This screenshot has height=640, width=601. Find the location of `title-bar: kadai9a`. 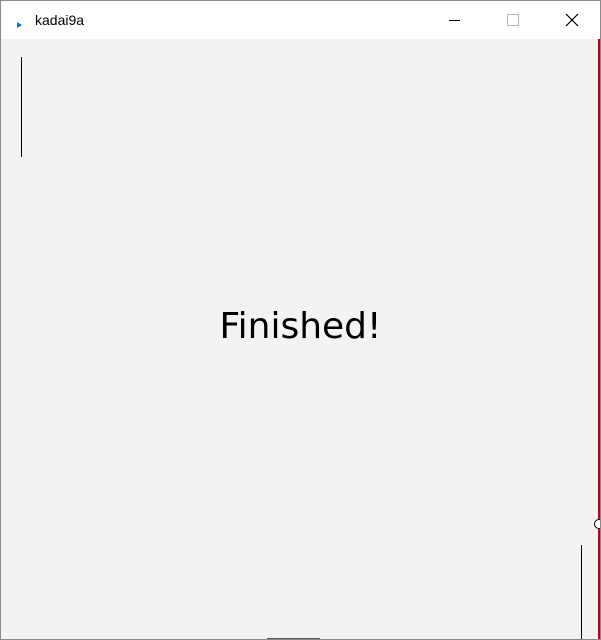

title-bar: kadai9a is located at coordinates (300, 20).